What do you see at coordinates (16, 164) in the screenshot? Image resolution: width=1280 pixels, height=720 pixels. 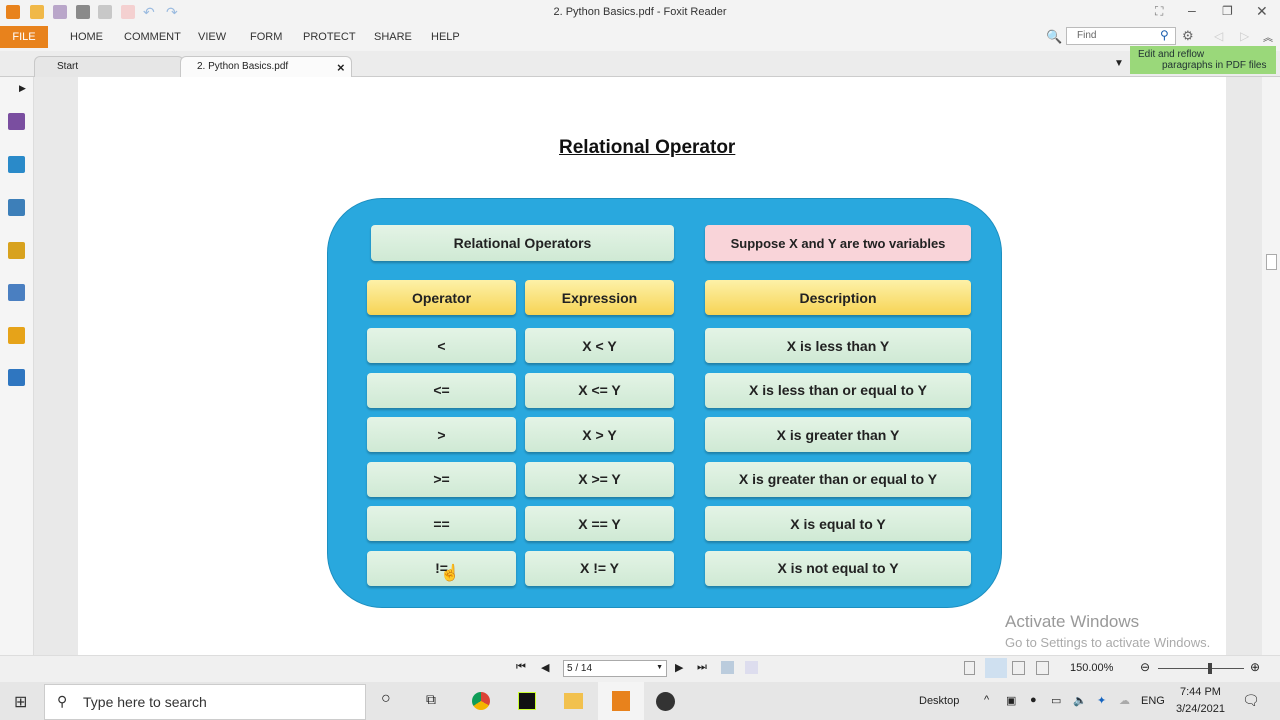 I see `pages-icon` at bounding box center [16, 164].